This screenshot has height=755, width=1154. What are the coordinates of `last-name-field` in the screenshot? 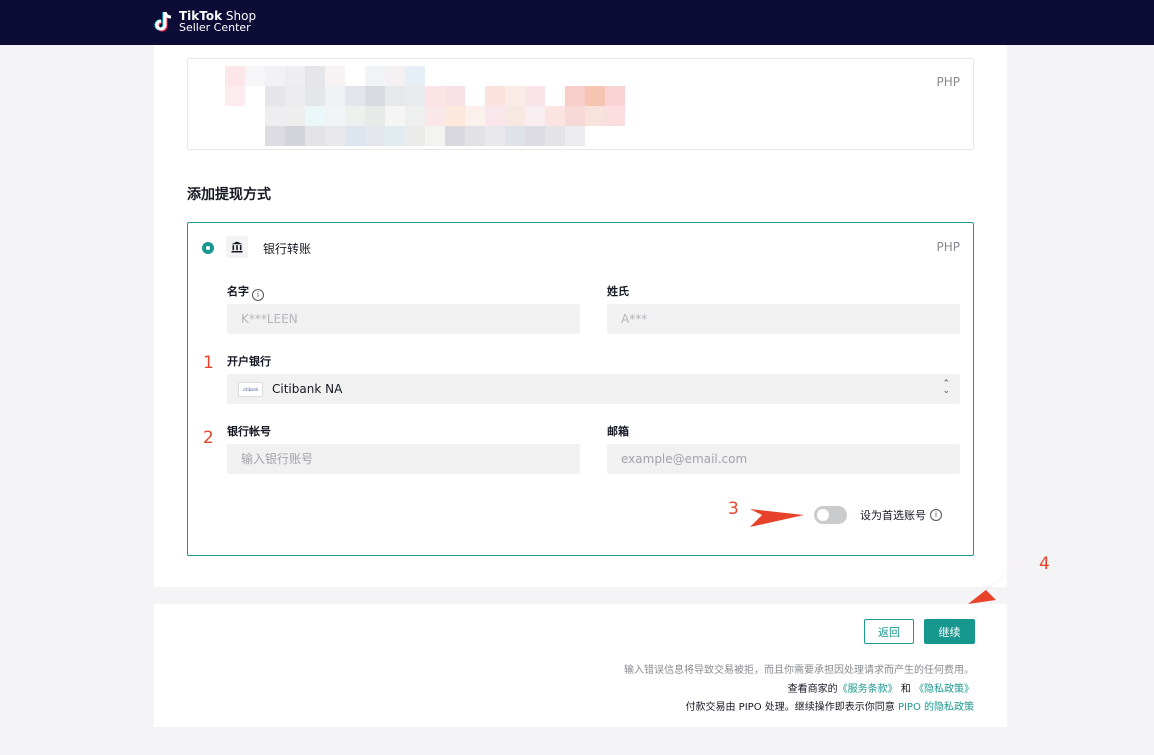 It's located at (783, 319).